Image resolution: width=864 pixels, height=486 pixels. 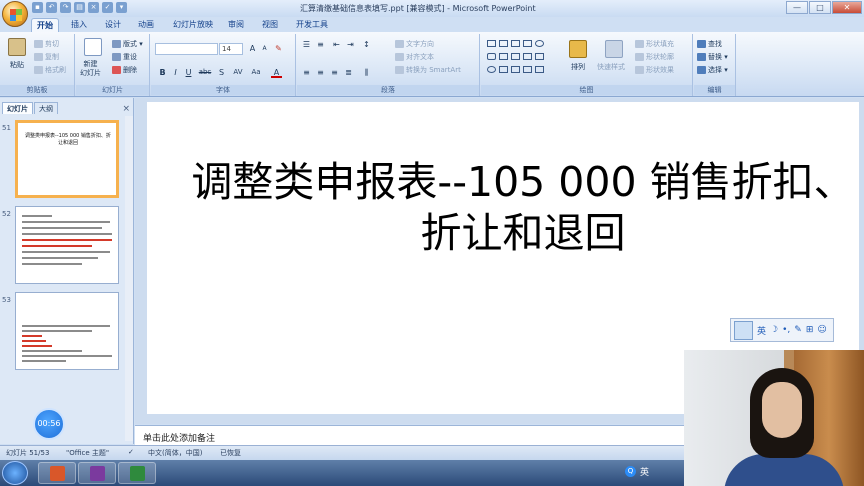 What do you see at coordinates (578, 67) in the screenshot?
I see `arrange-button: 排列` at bounding box center [578, 67].